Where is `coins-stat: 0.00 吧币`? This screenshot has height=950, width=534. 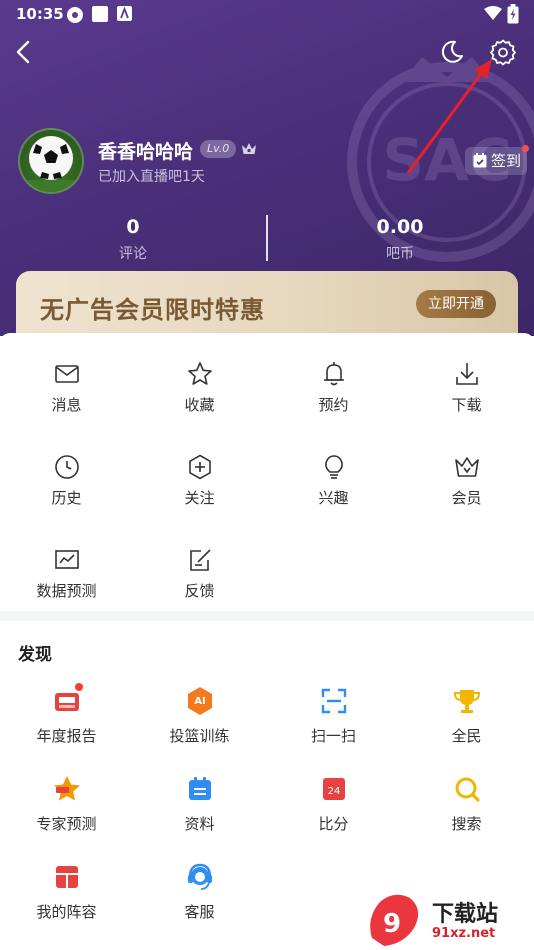
coins-stat: 0.00 吧币 is located at coordinates (400, 239).